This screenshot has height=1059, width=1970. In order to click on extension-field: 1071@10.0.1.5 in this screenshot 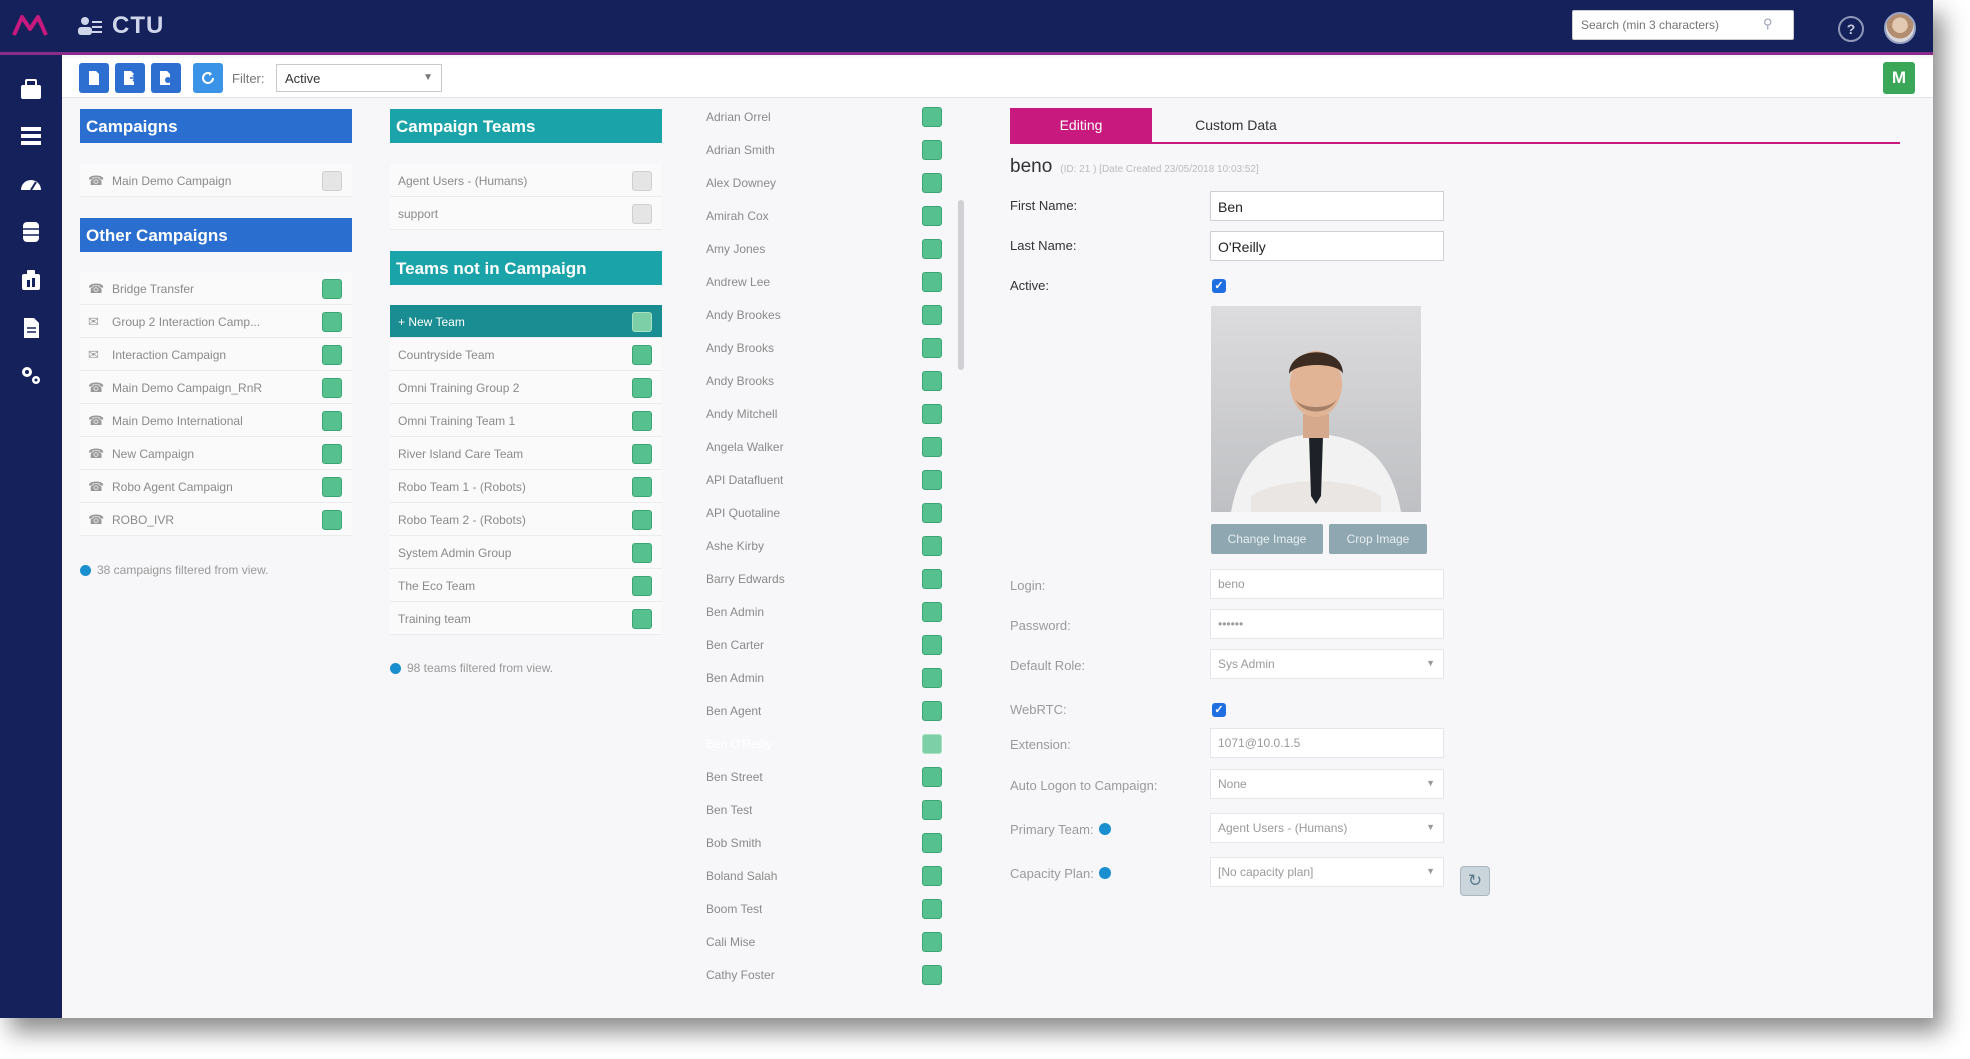, I will do `click(1327, 743)`.